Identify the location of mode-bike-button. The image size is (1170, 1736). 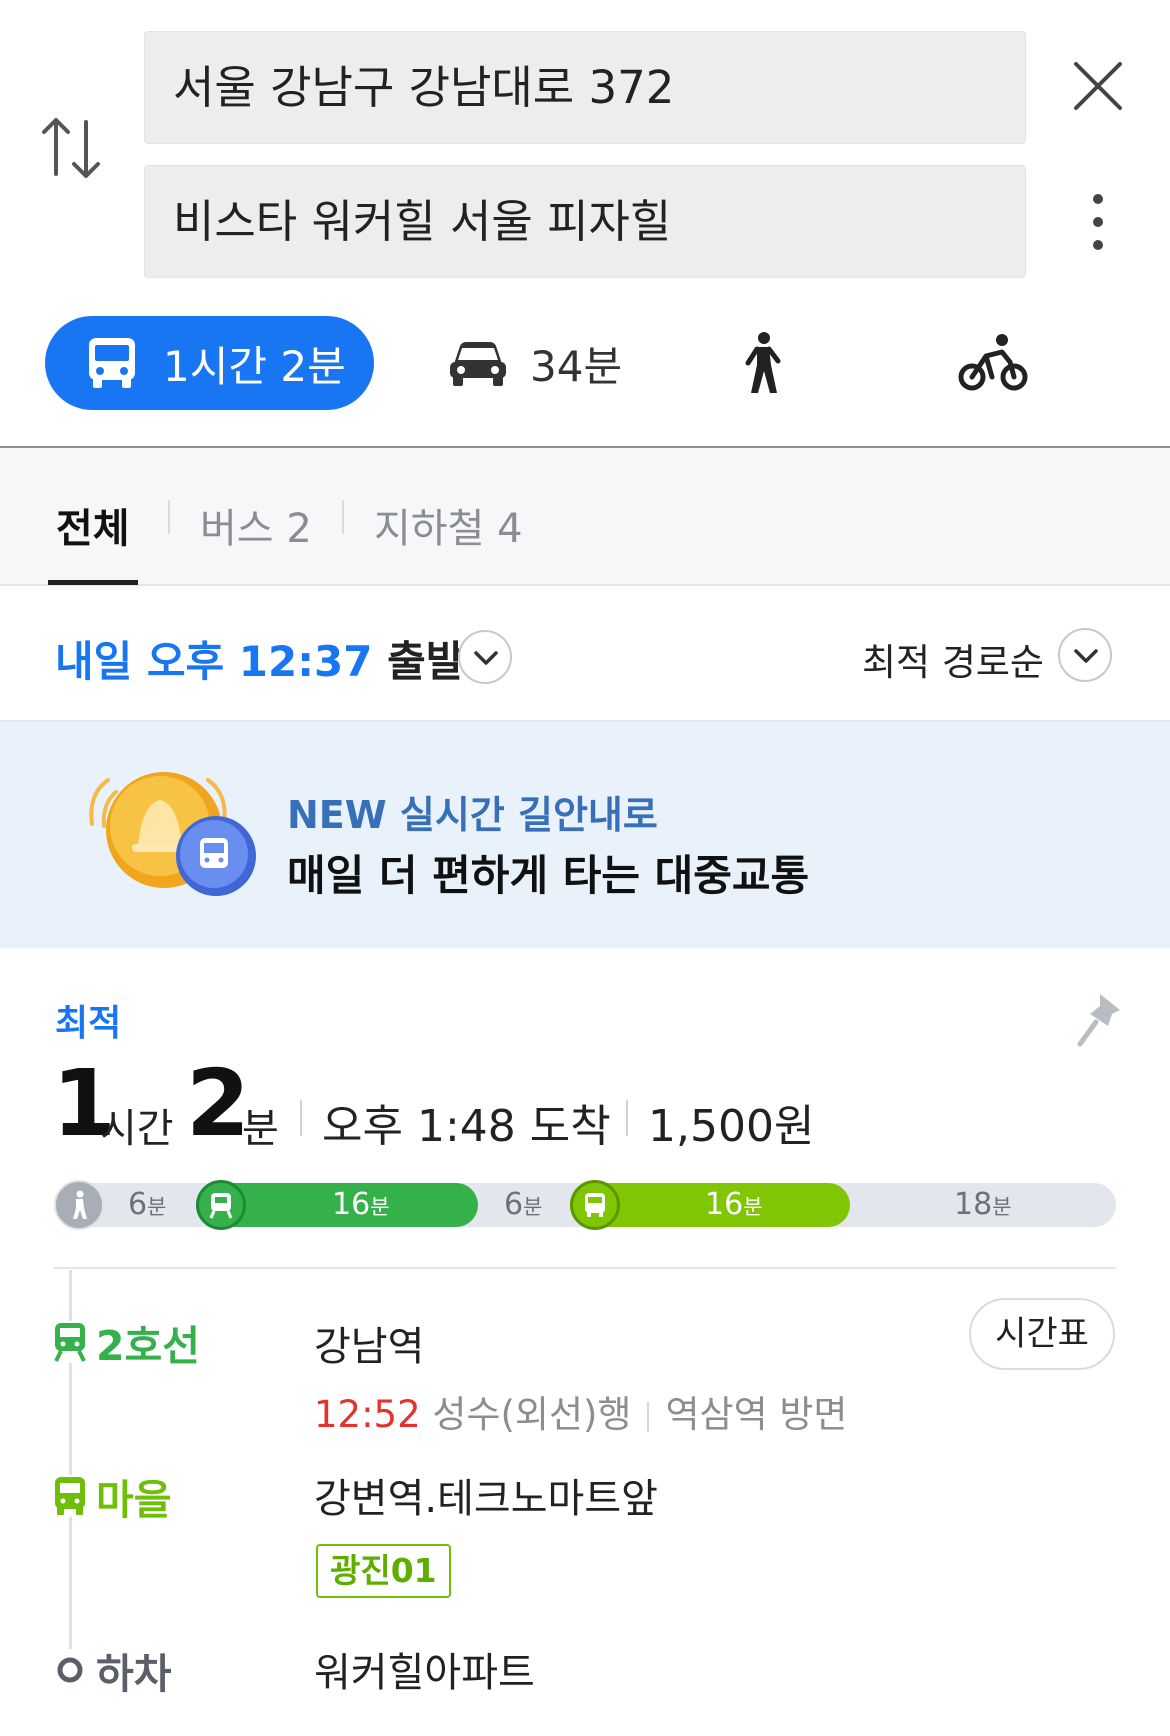
(993, 363).